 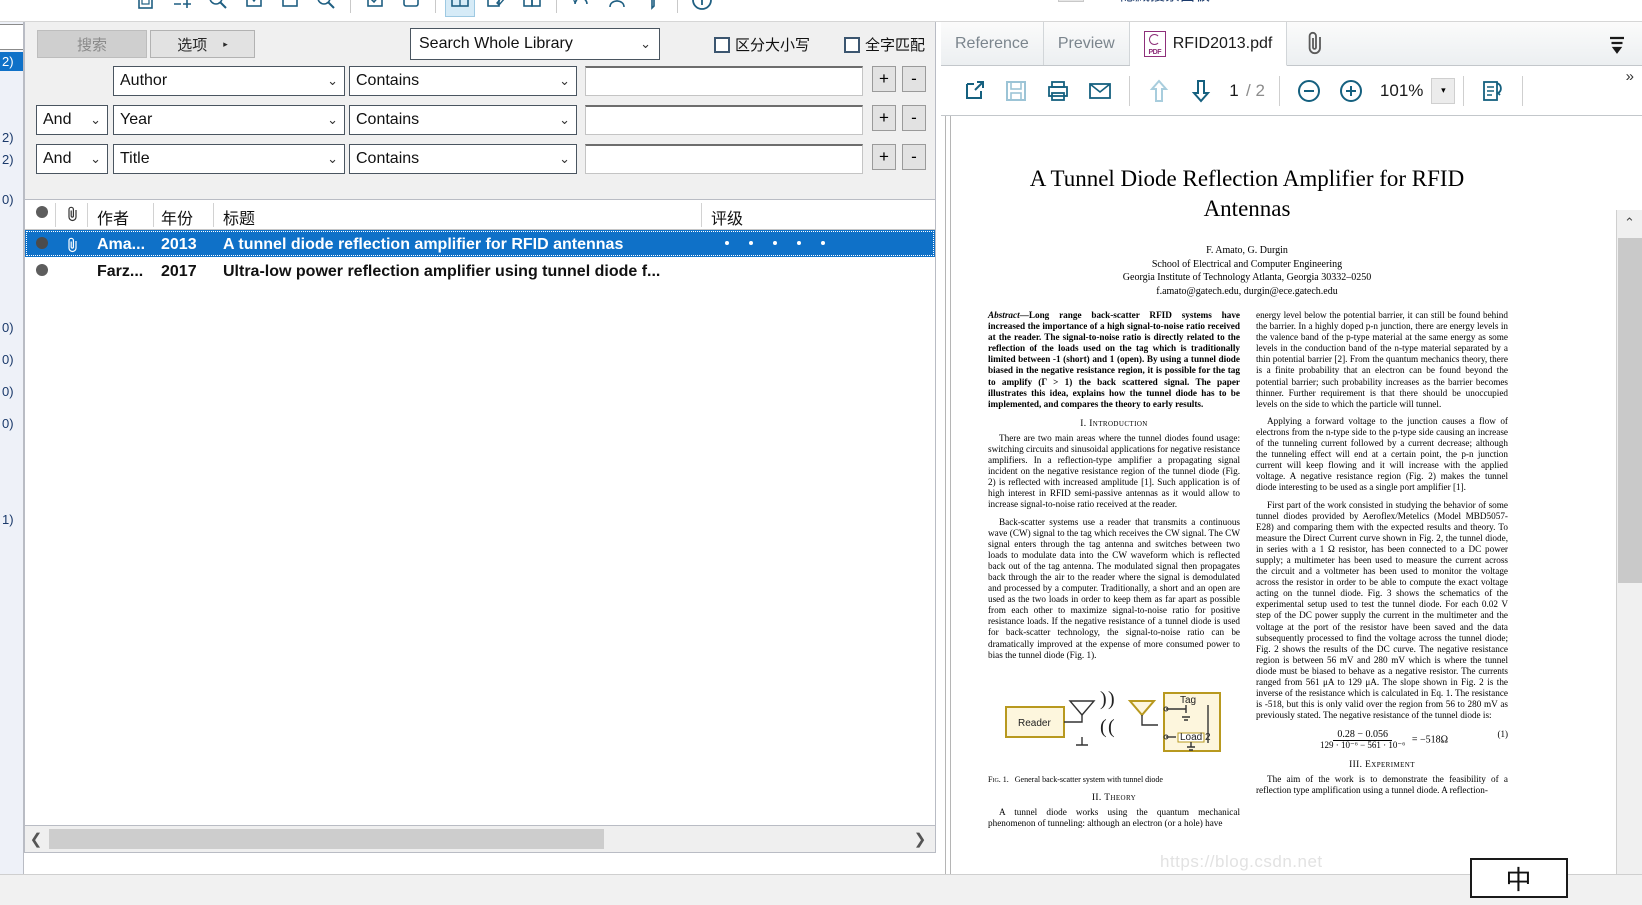 What do you see at coordinates (72, 120) in the screenshot?
I see `boolean-select-2: And ⌄` at bounding box center [72, 120].